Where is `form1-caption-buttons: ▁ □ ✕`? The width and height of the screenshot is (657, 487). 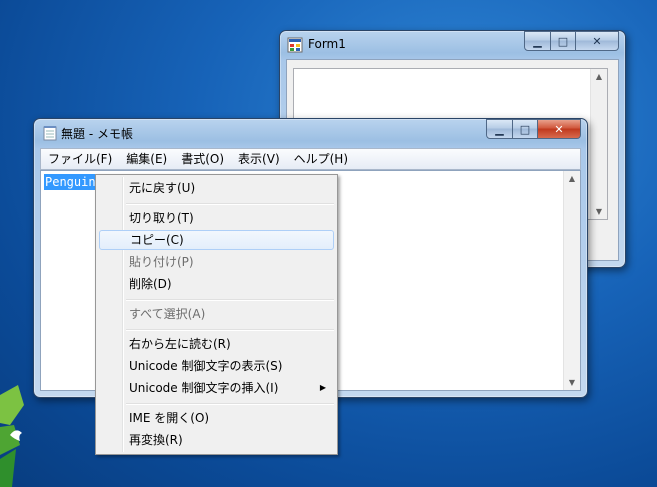
form1-caption-buttons: ▁ □ ✕ is located at coordinates (571, 41).